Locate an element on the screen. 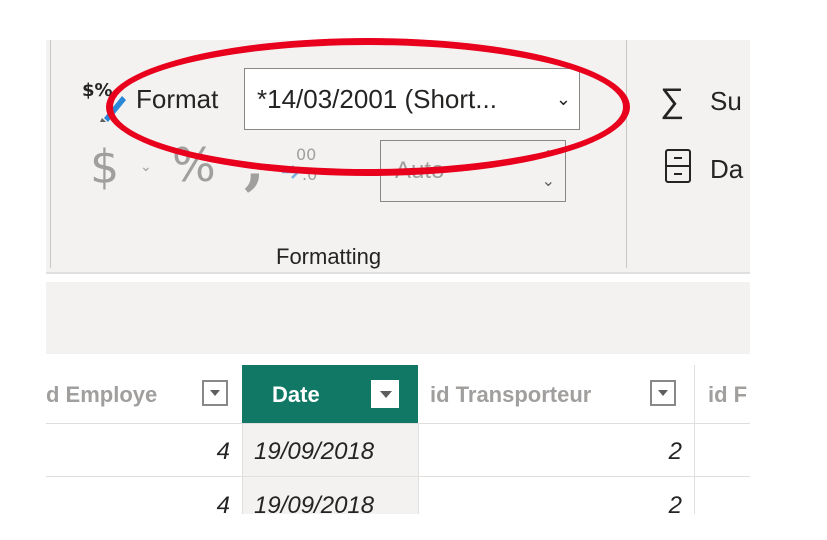 This screenshot has height=540, width=827. table-cell: 19/09/2018 is located at coordinates (314, 452).